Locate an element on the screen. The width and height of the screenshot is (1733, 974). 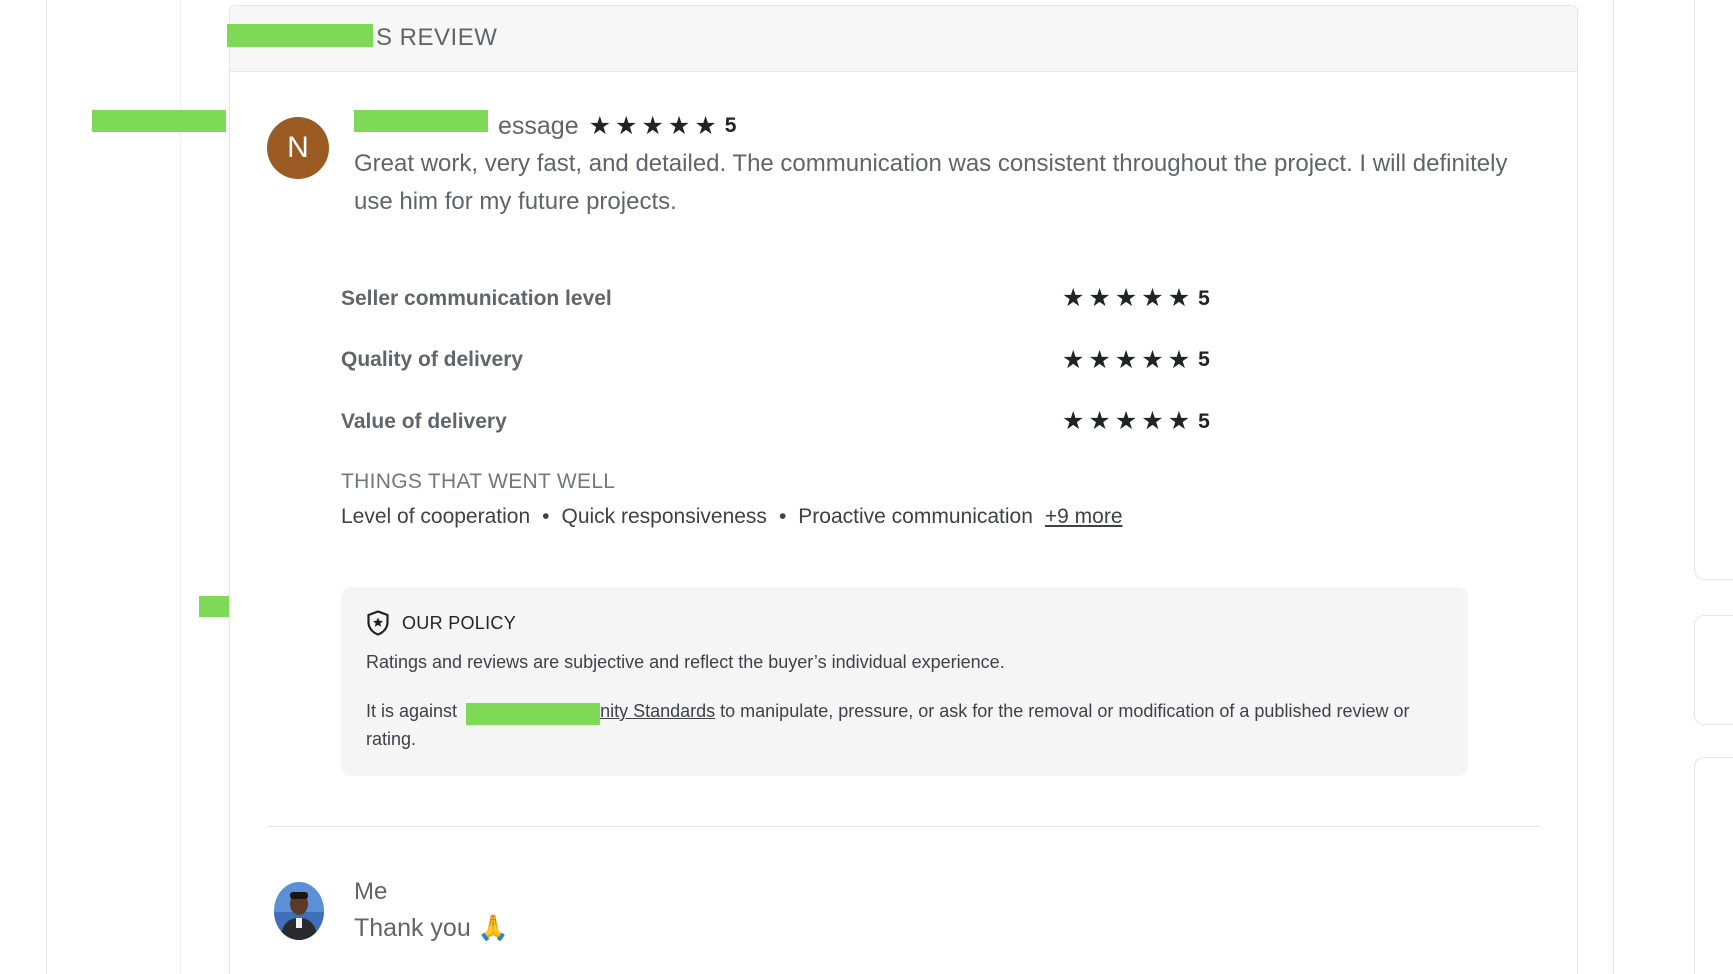
policy-text-prefix: It is against is located at coordinates (412, 711).